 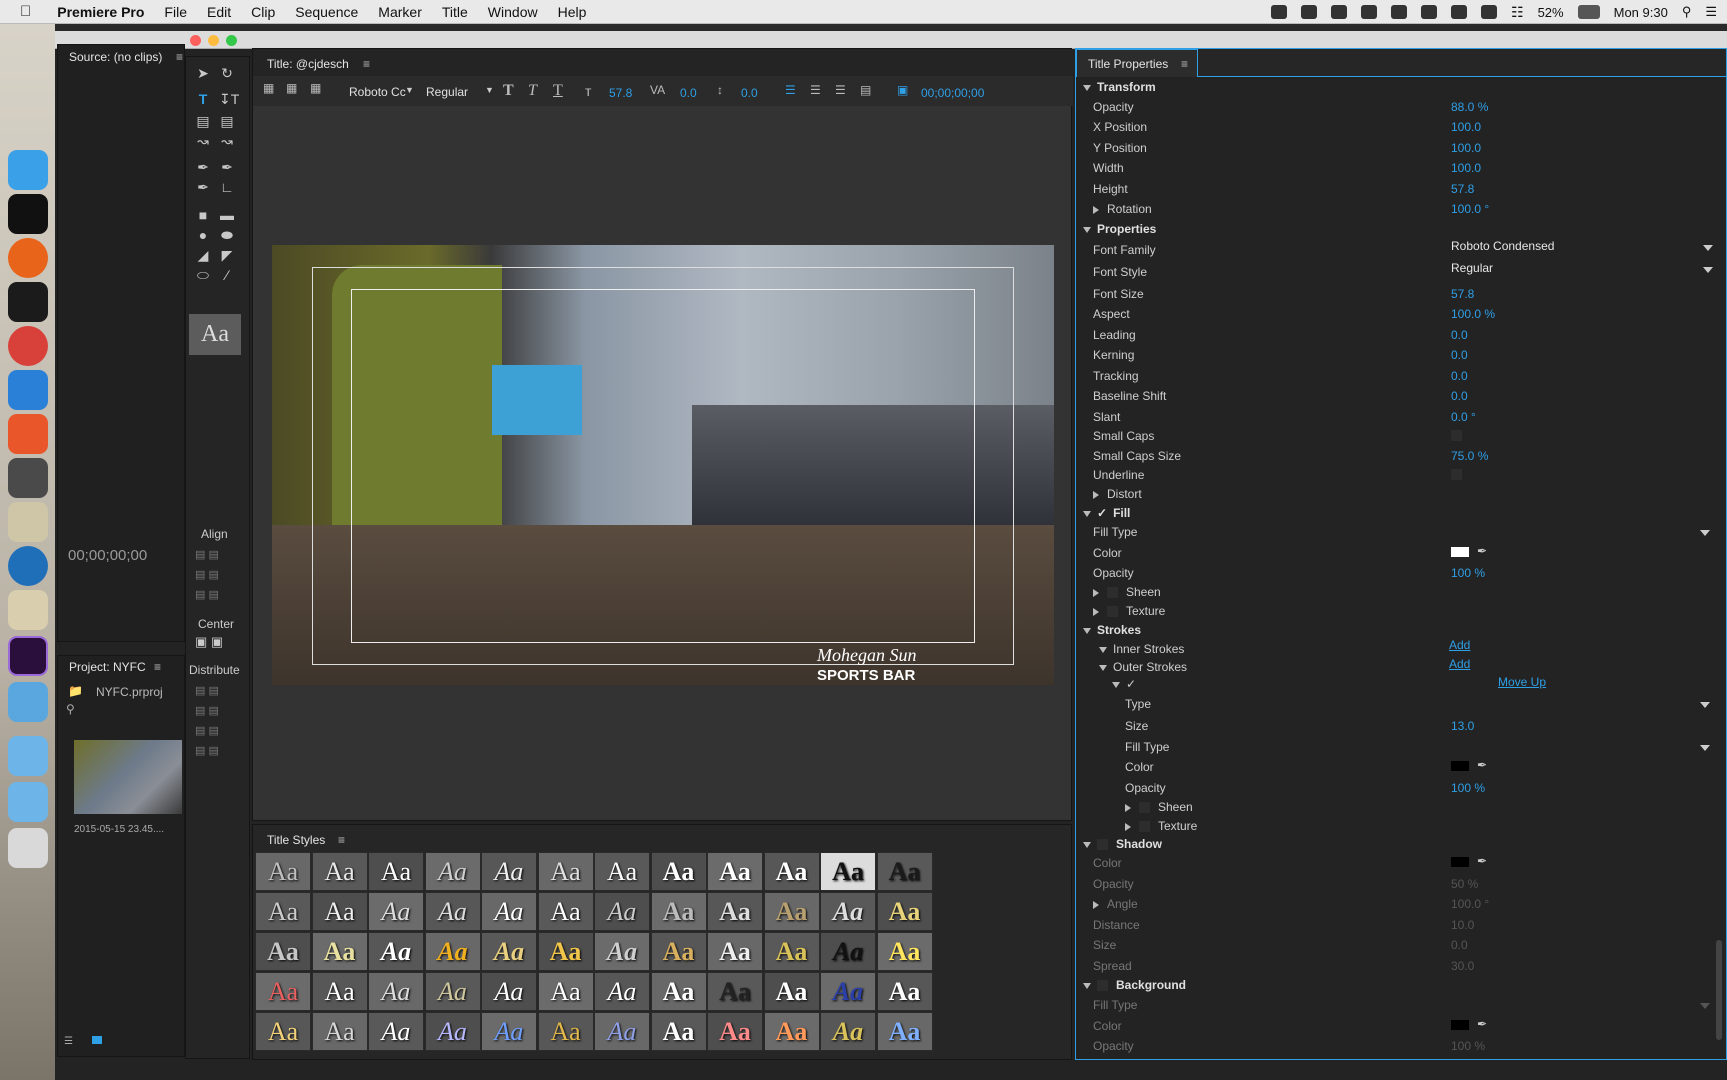 What do you see at coordinates (1462, 925) in the screenshot?
I see `shadow-distance-value: 10.0` at bounding box center [1462, 925].